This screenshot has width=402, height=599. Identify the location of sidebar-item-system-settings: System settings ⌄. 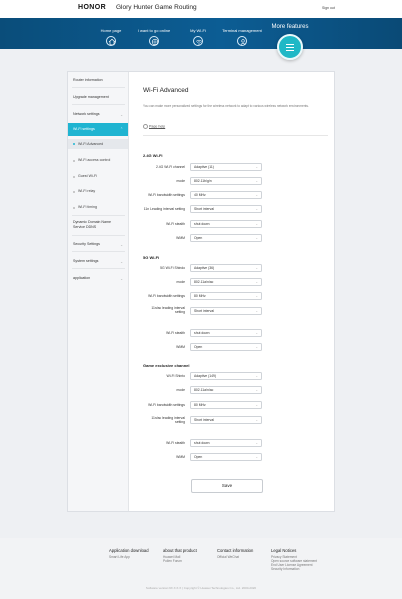
(98, 261).